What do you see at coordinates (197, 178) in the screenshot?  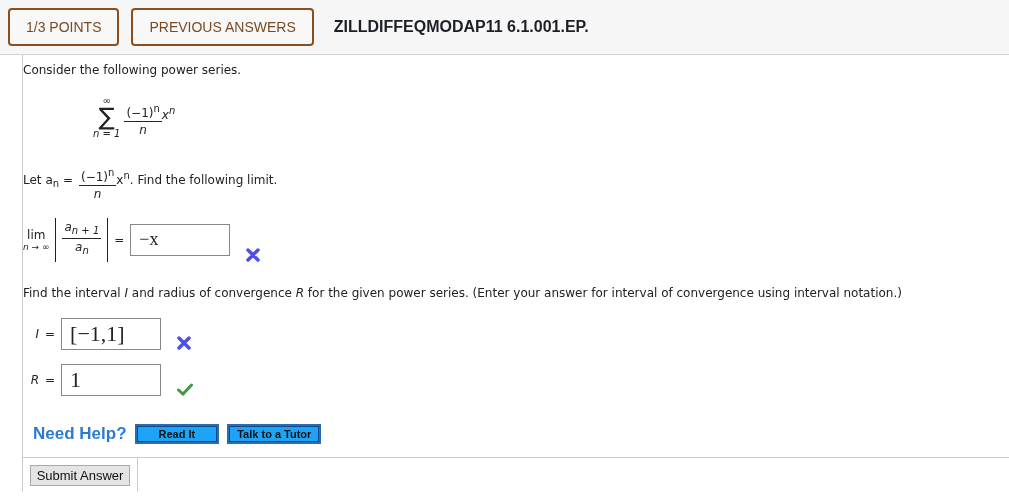 I see `definition-text: x$^{n}$. Find the following limit.` at bounding box center [197, 178].